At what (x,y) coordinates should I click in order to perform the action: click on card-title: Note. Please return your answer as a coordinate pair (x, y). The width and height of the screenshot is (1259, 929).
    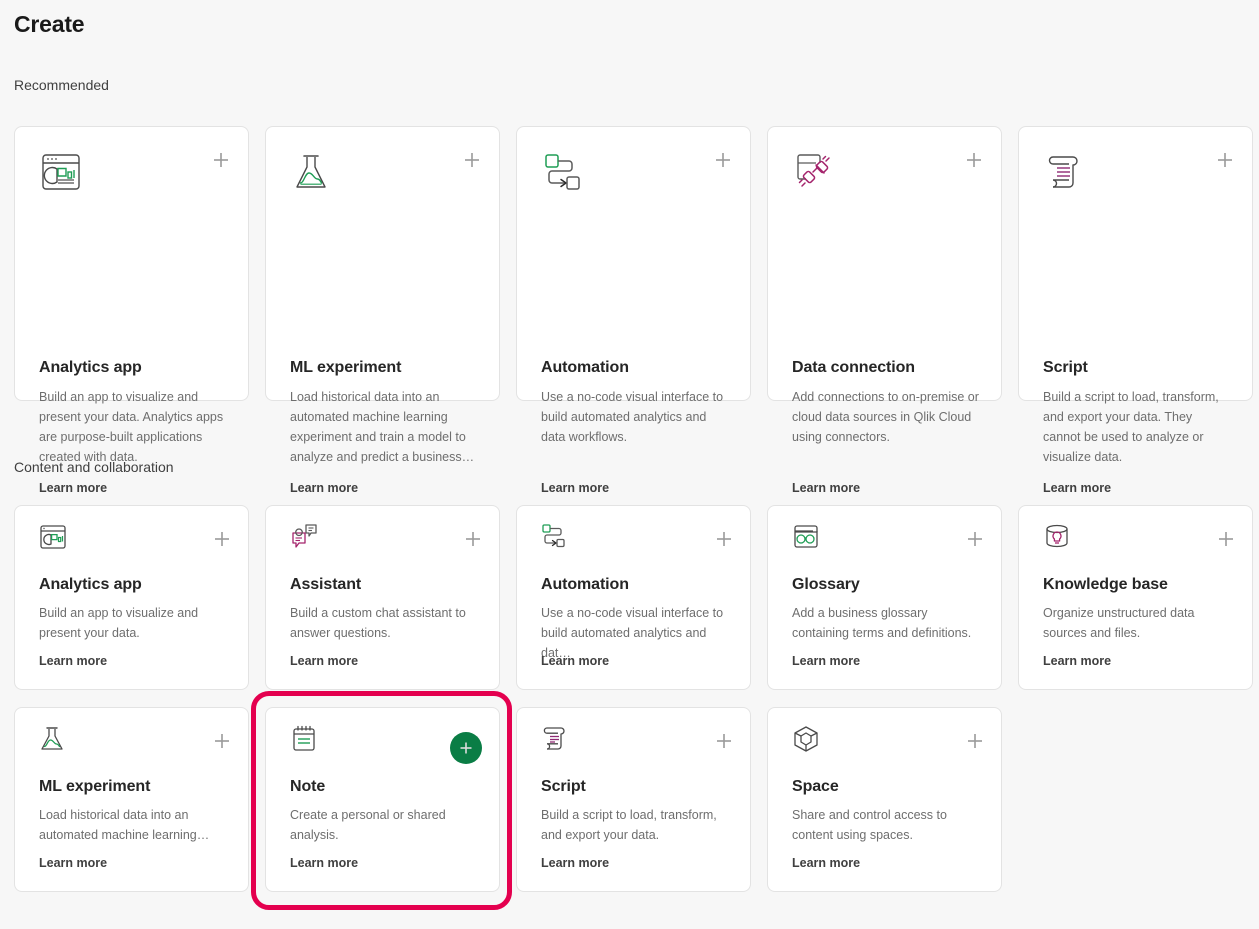
    Looking at the image, I should click on (308, 786).